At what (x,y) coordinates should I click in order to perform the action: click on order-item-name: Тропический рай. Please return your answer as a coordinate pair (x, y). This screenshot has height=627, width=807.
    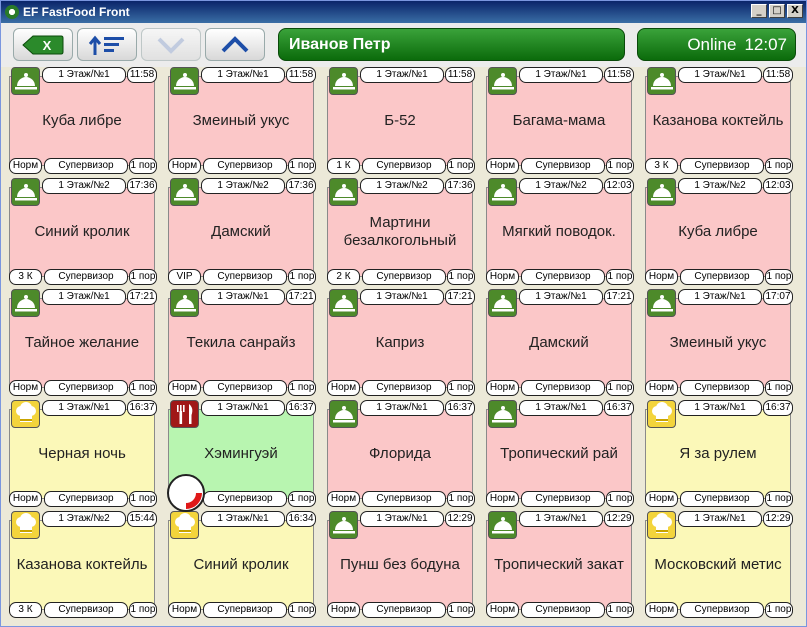
    Looking at the image, I should click on (559, 453).